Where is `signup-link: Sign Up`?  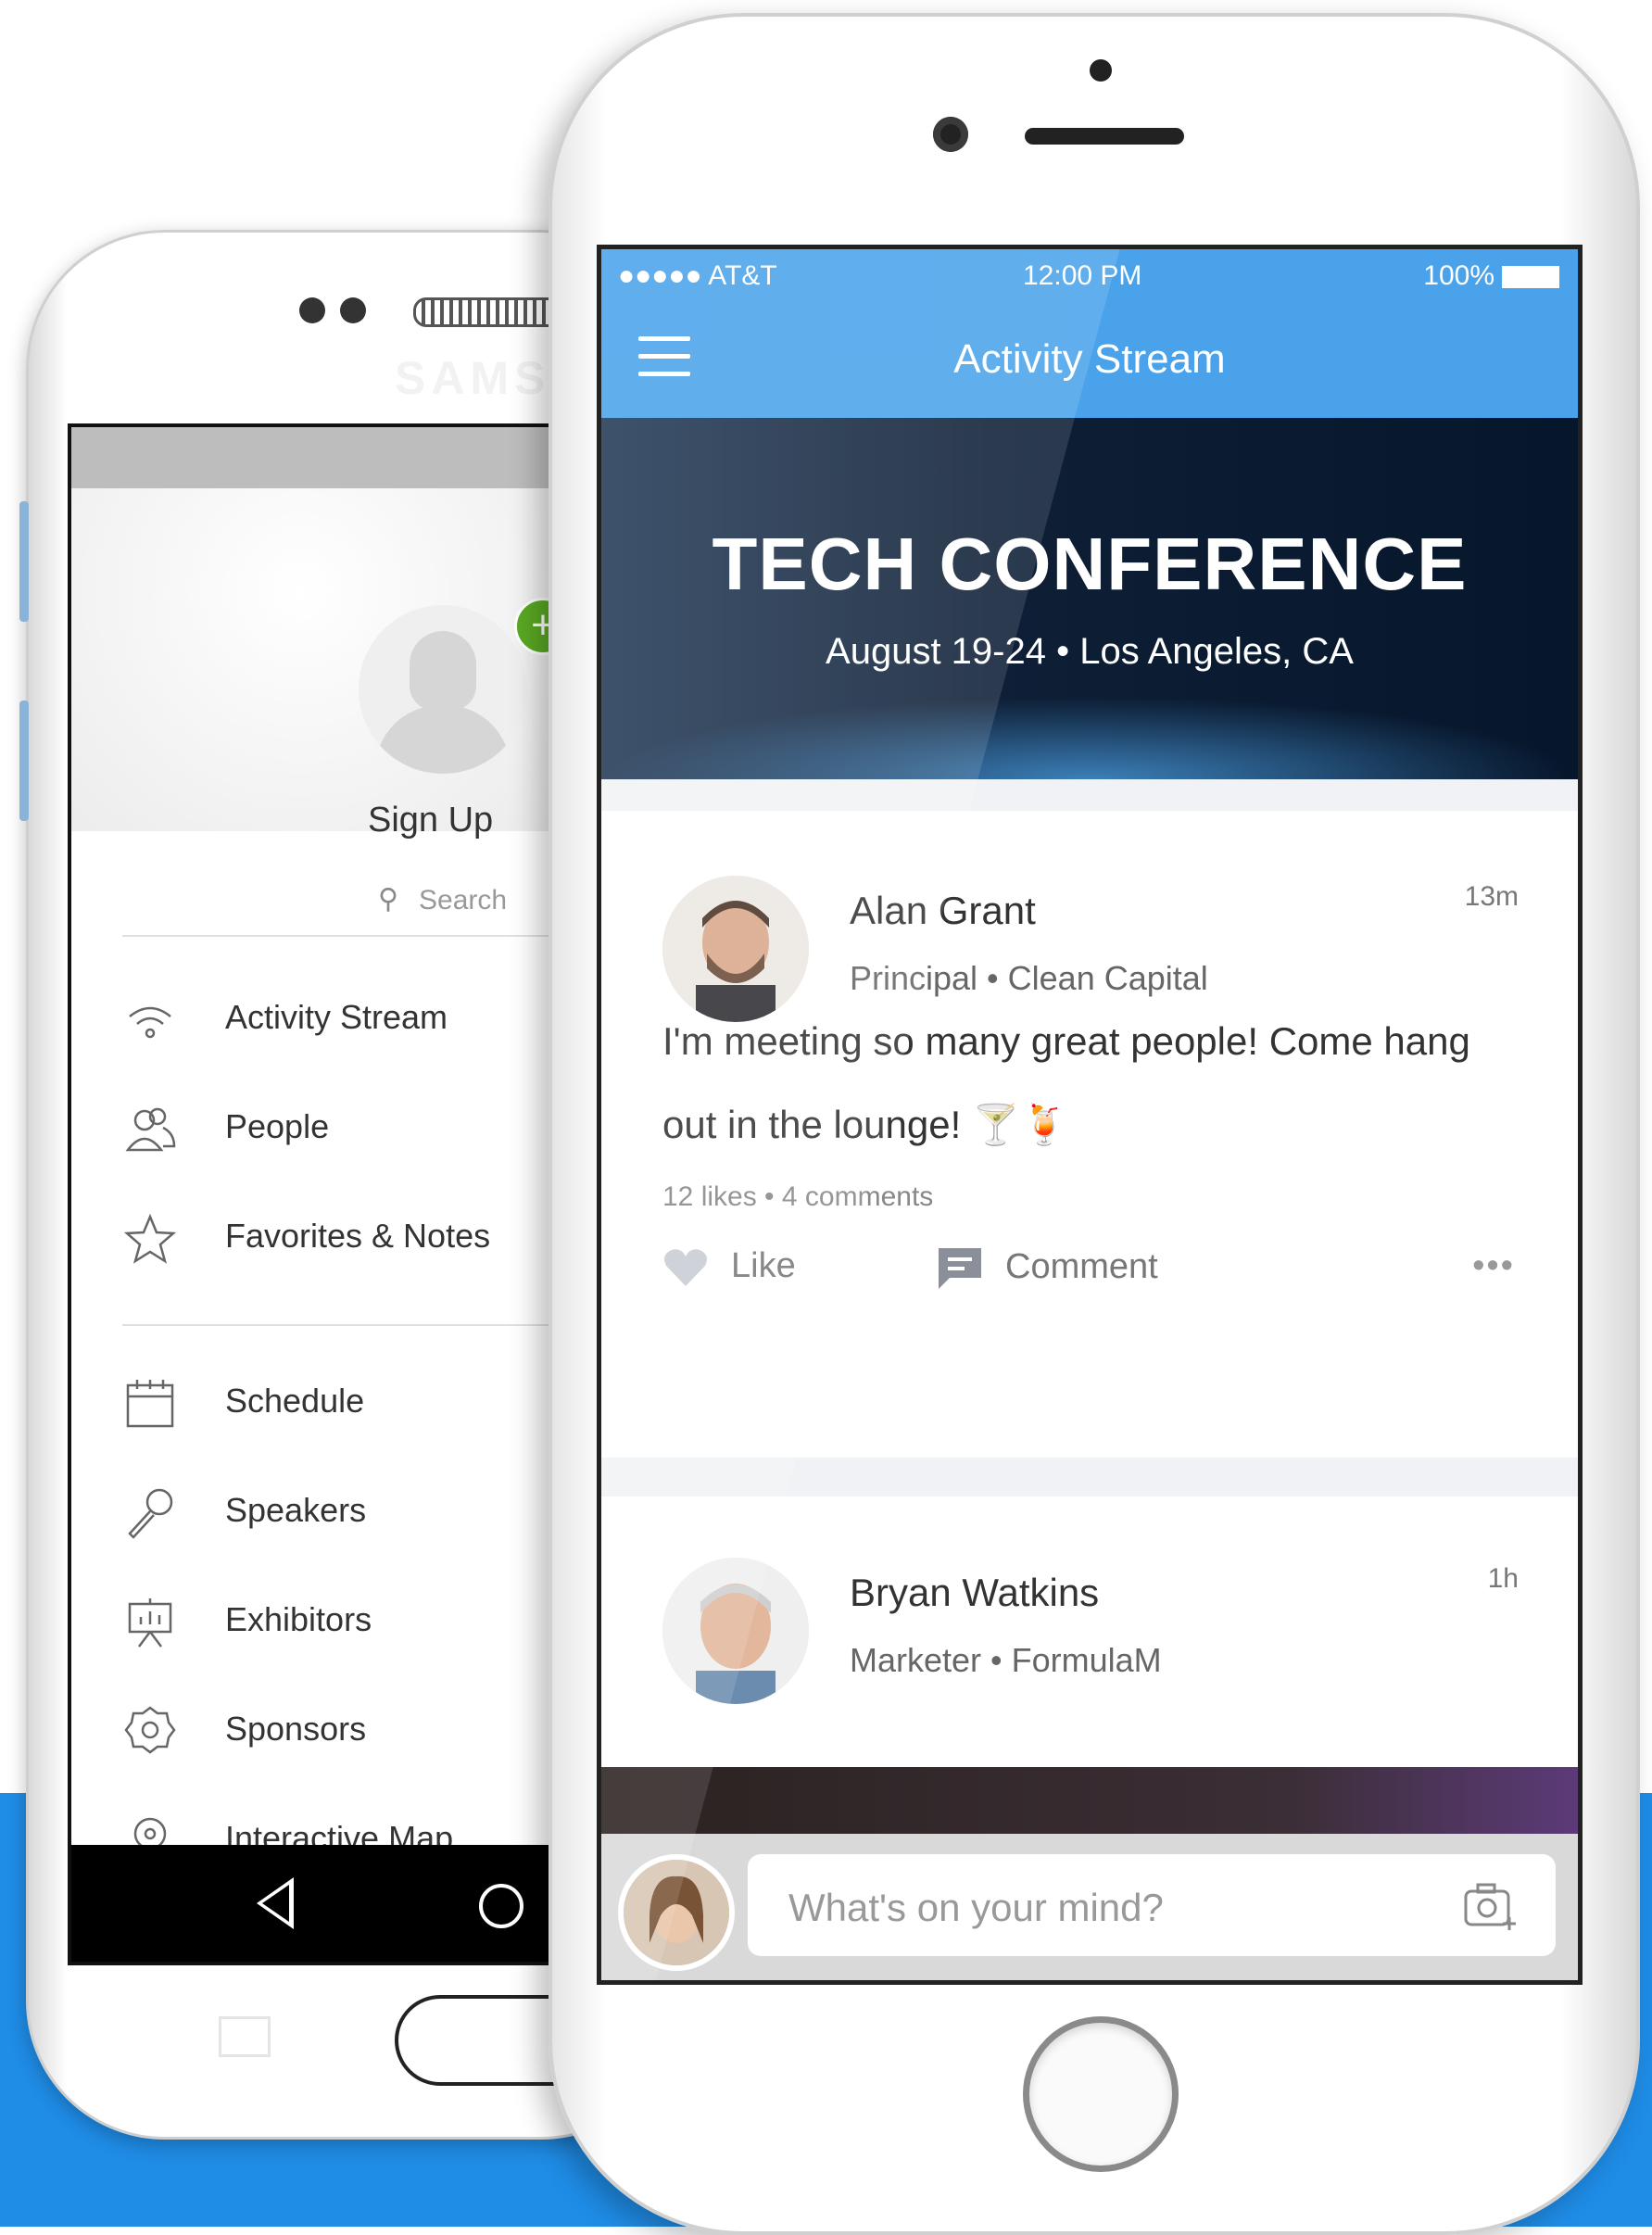
signup-link: Sign Up is located at coordinates (431, 820).